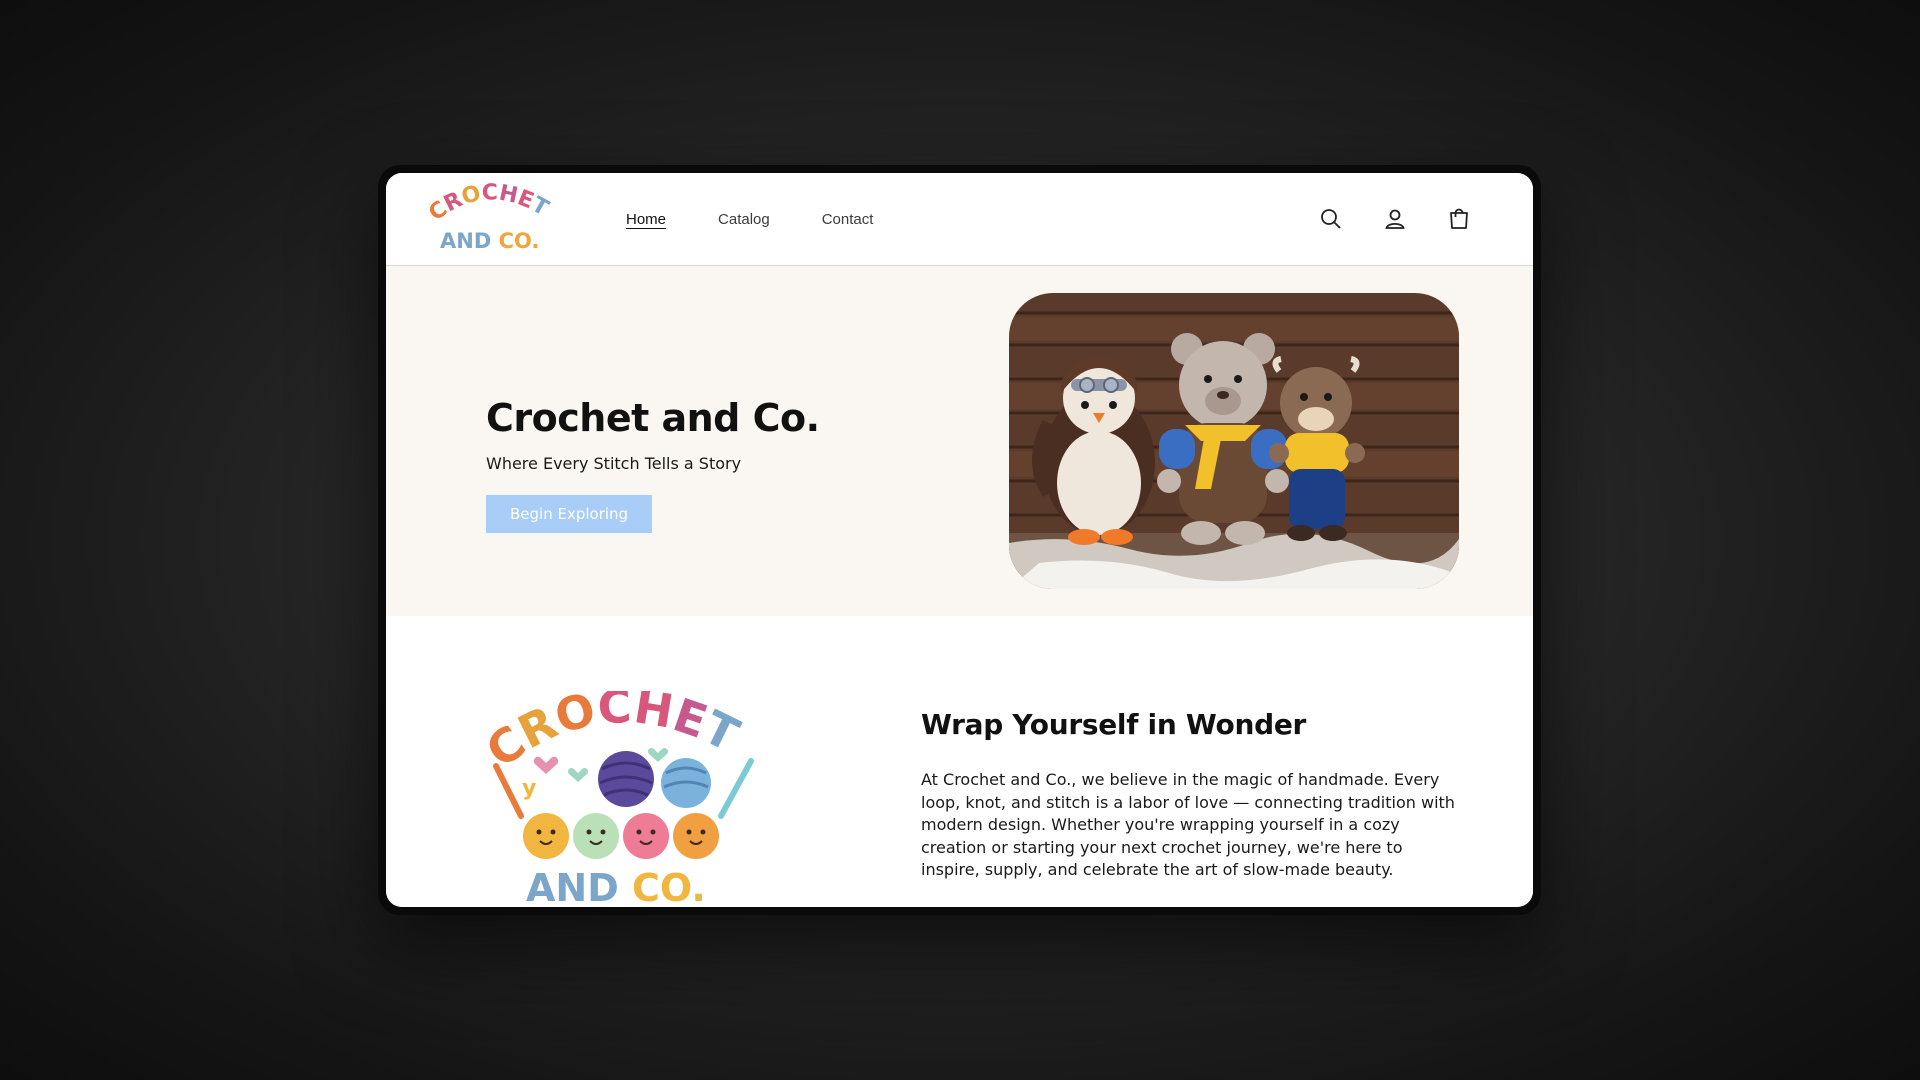 This screenshot has width=1920, height=1080. I want to click on brand-logo: CROCHET AND CO., so click(493, 219).